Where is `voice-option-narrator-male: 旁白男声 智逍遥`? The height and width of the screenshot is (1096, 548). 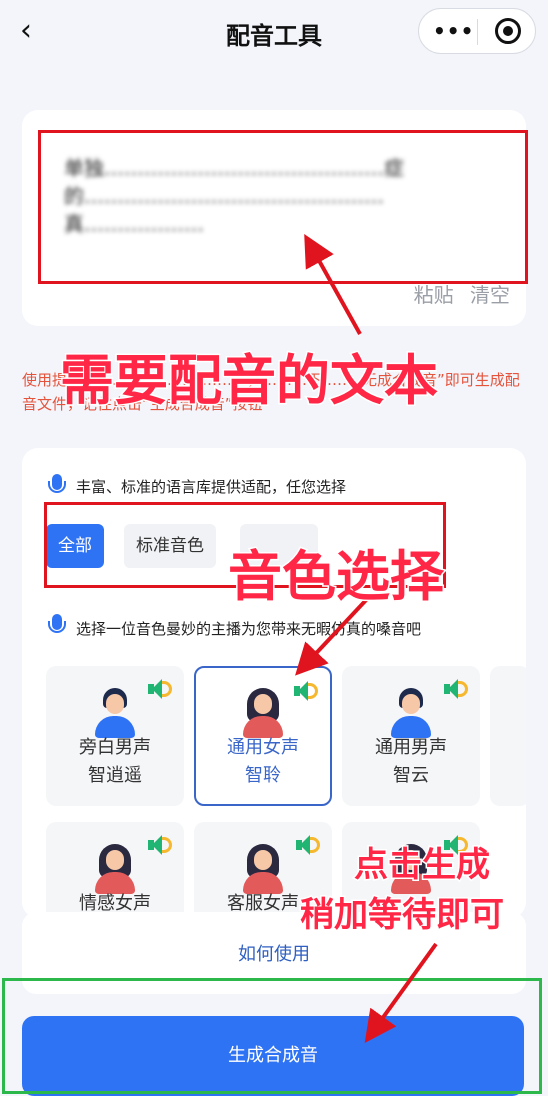 voice-option-narrator-male: 旁白男声 智逍遥 is located at coordinates (115, 736).